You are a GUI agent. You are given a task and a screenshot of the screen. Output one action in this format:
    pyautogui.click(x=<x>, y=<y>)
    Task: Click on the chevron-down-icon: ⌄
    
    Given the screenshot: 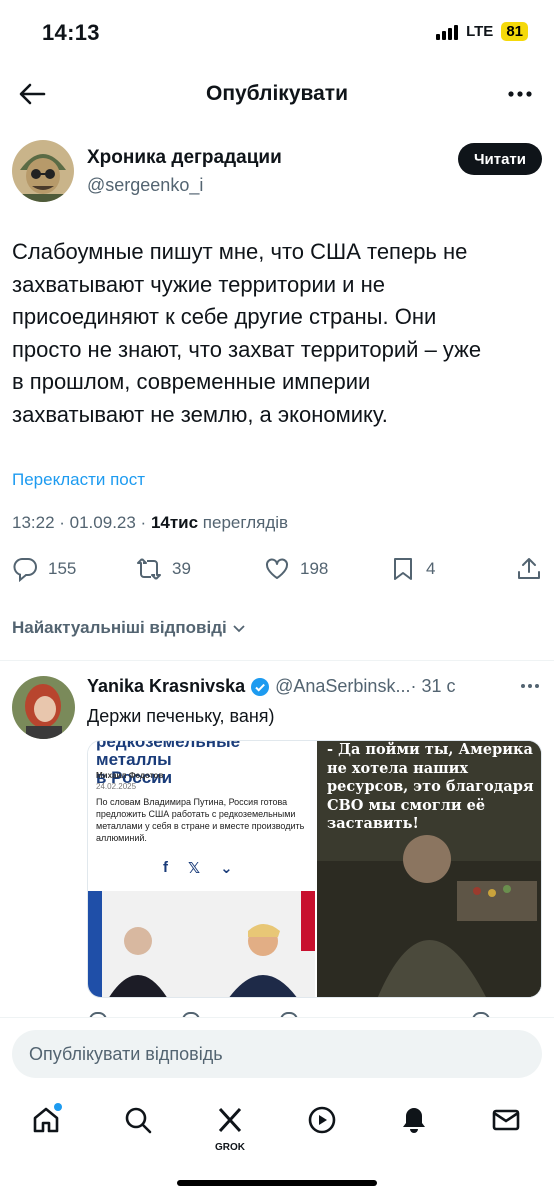 What is the action you would take?
    pyautogui.click(x=226, y=868)
    